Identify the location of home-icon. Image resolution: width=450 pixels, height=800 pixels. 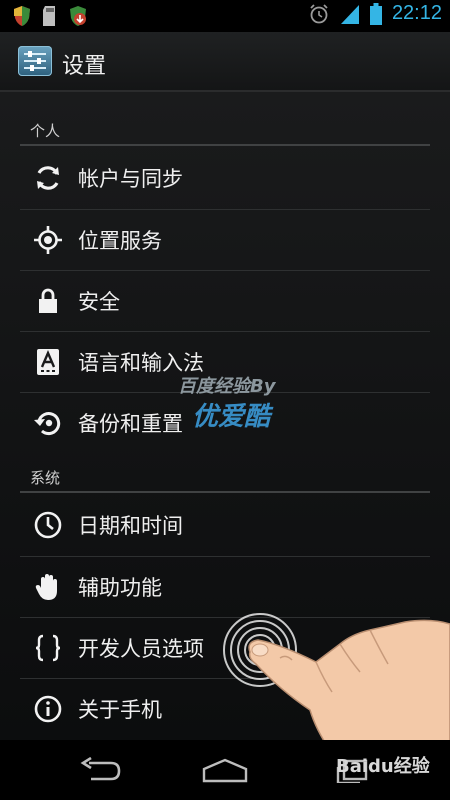
(225, 770).